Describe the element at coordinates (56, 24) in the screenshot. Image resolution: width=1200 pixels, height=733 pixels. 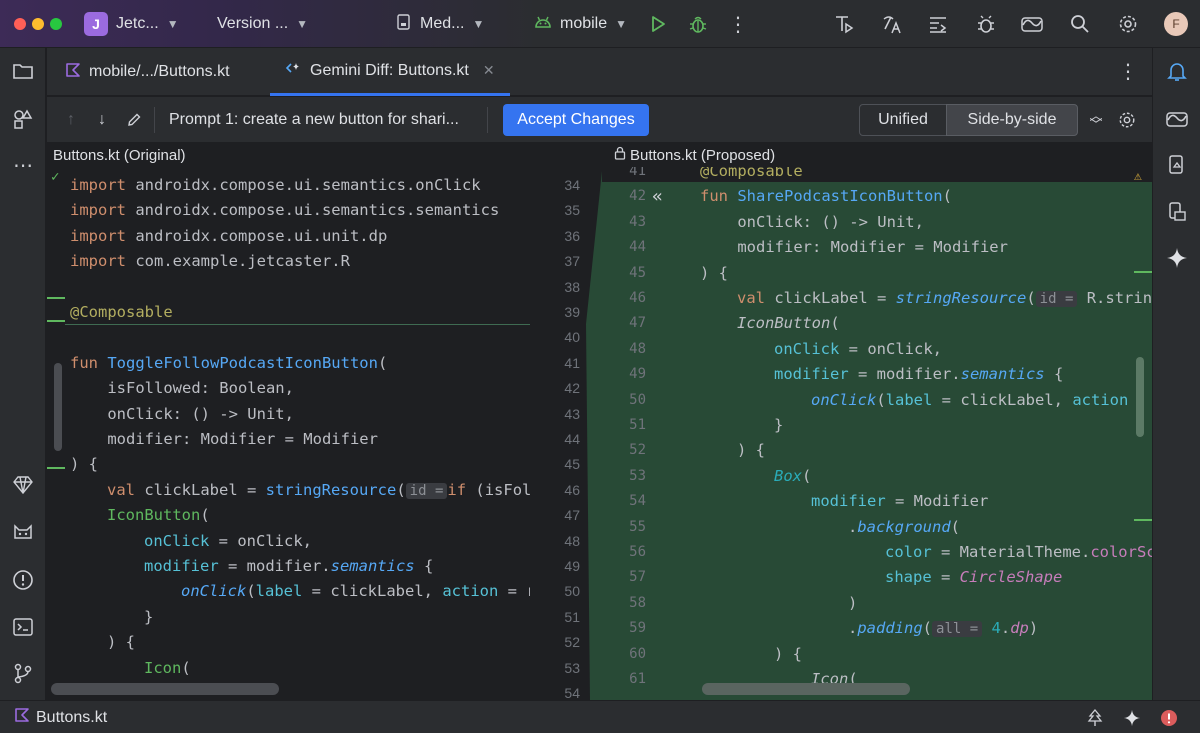
I see `zoom-window-button` at that location.